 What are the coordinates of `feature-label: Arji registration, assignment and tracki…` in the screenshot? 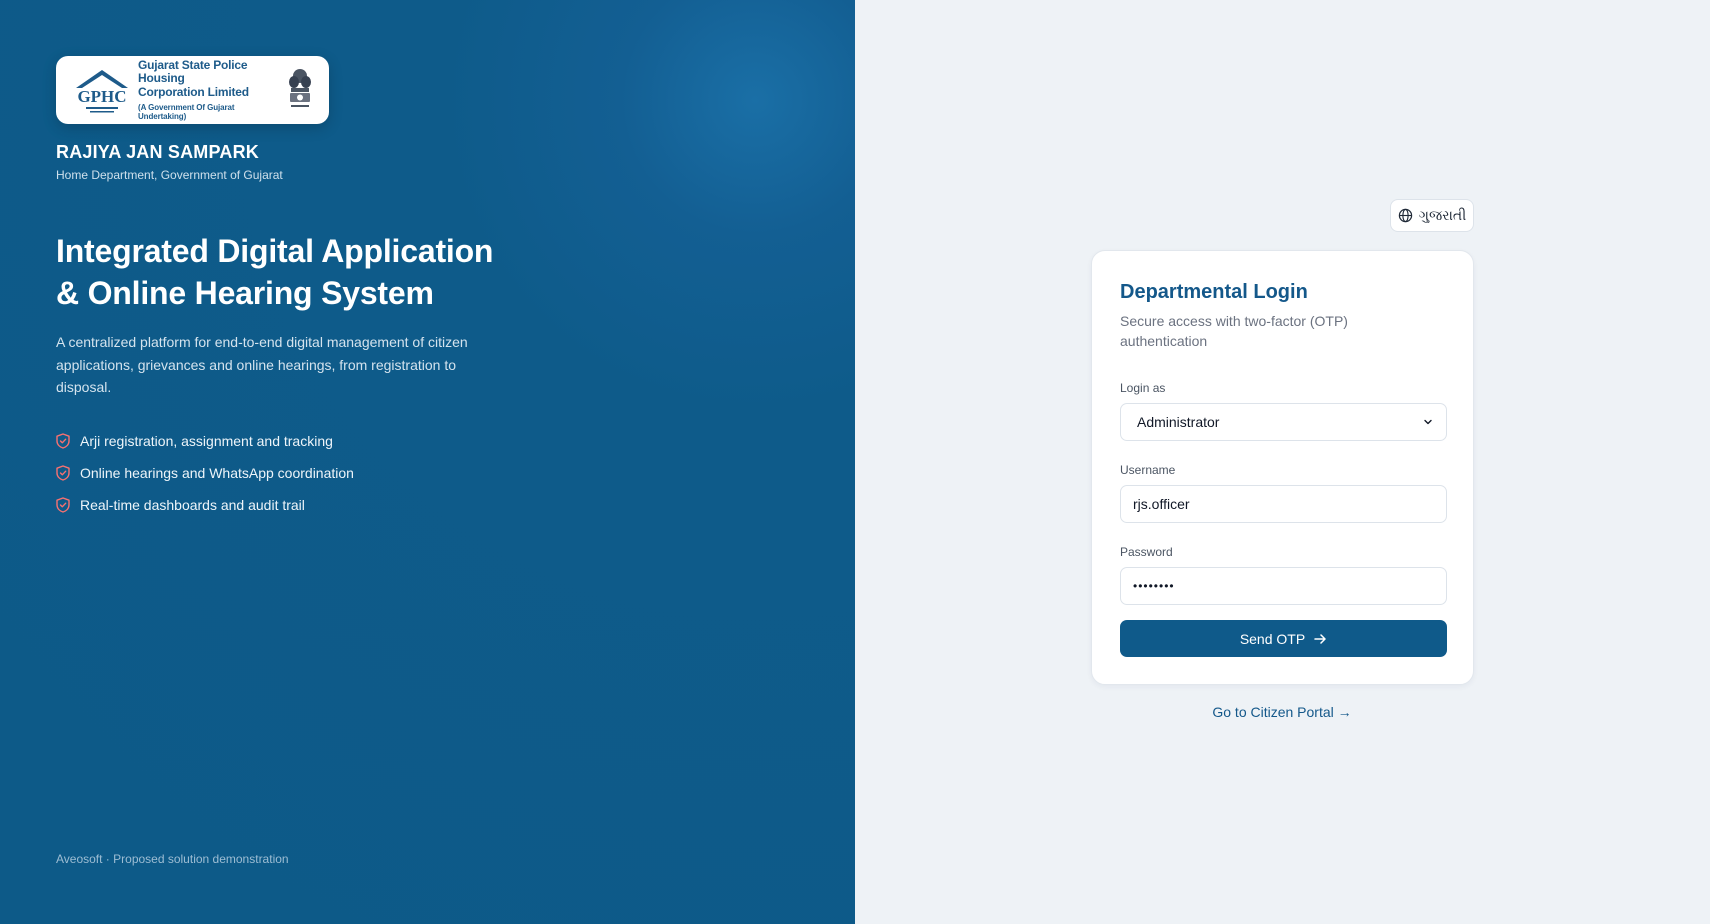 It's located at (206, 441).